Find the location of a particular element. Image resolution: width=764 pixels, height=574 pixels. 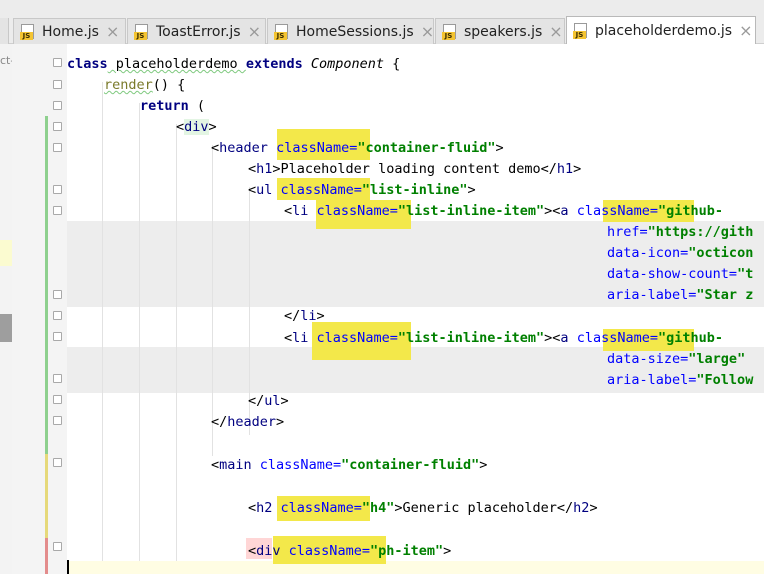

tab-speakers-js: JS speakers.js × is located at coordinates (500, 31).